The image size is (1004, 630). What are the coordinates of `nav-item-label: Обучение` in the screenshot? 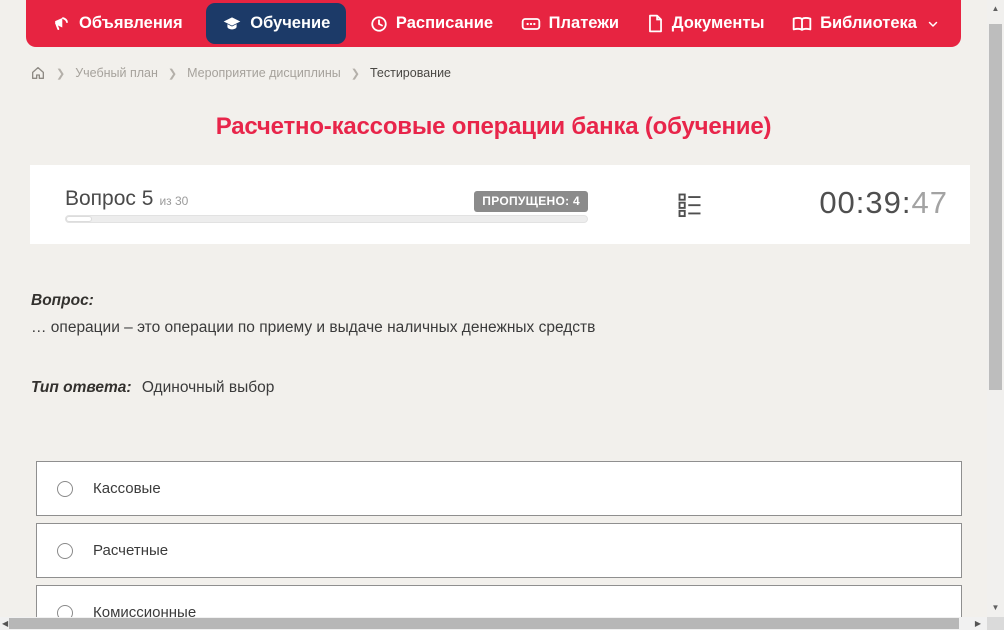 It's located at (290, 23).